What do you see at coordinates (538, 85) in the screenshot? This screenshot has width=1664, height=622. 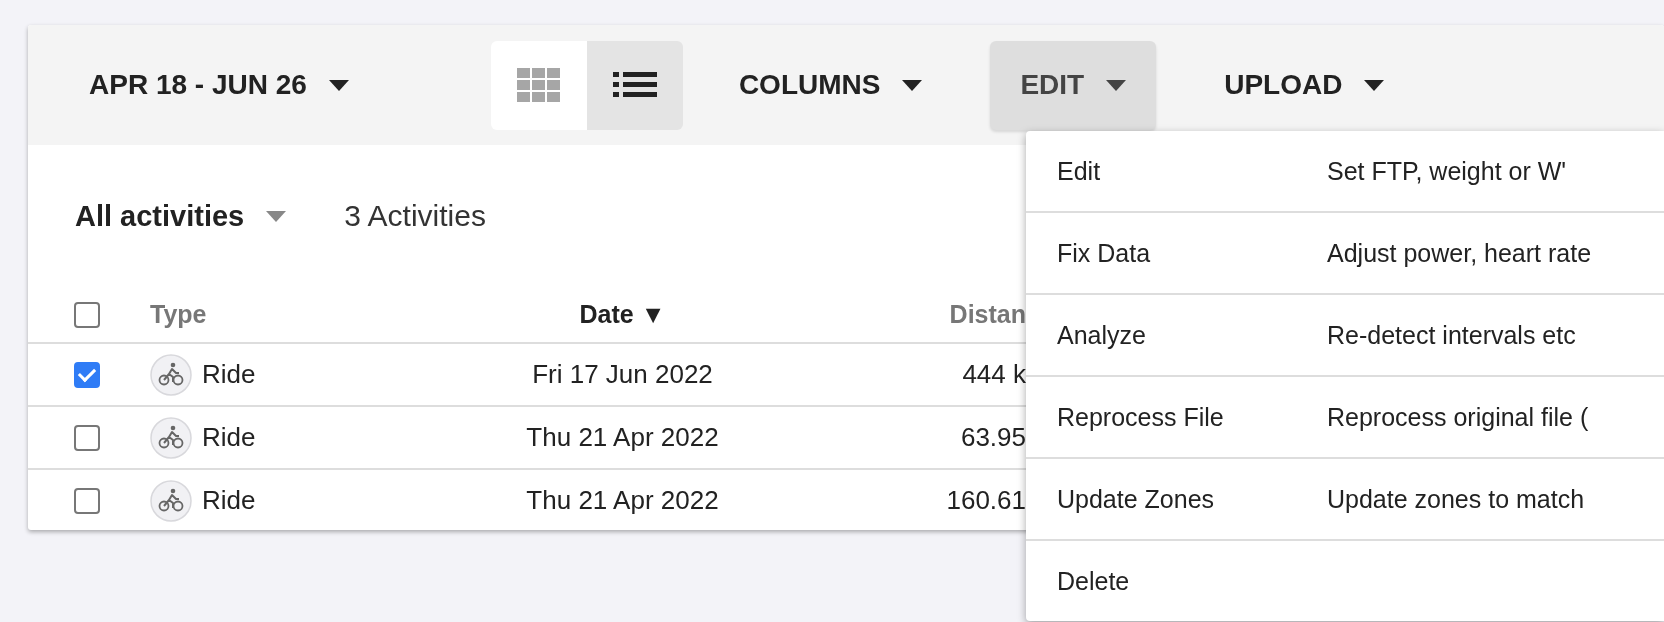 I see `grid-view-icon` at bounding box center [538, 85].